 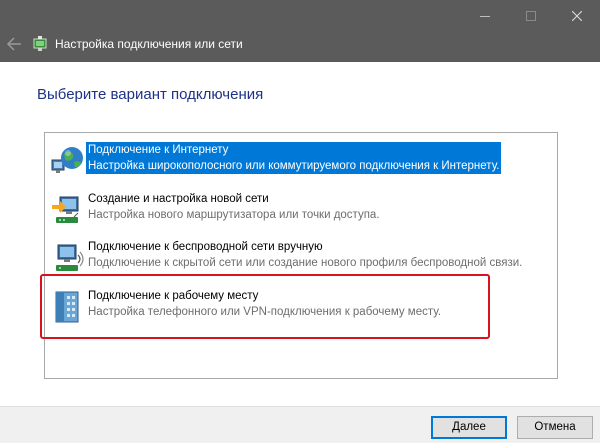 I want to click on minimize-button, so click(x=485, y=16).